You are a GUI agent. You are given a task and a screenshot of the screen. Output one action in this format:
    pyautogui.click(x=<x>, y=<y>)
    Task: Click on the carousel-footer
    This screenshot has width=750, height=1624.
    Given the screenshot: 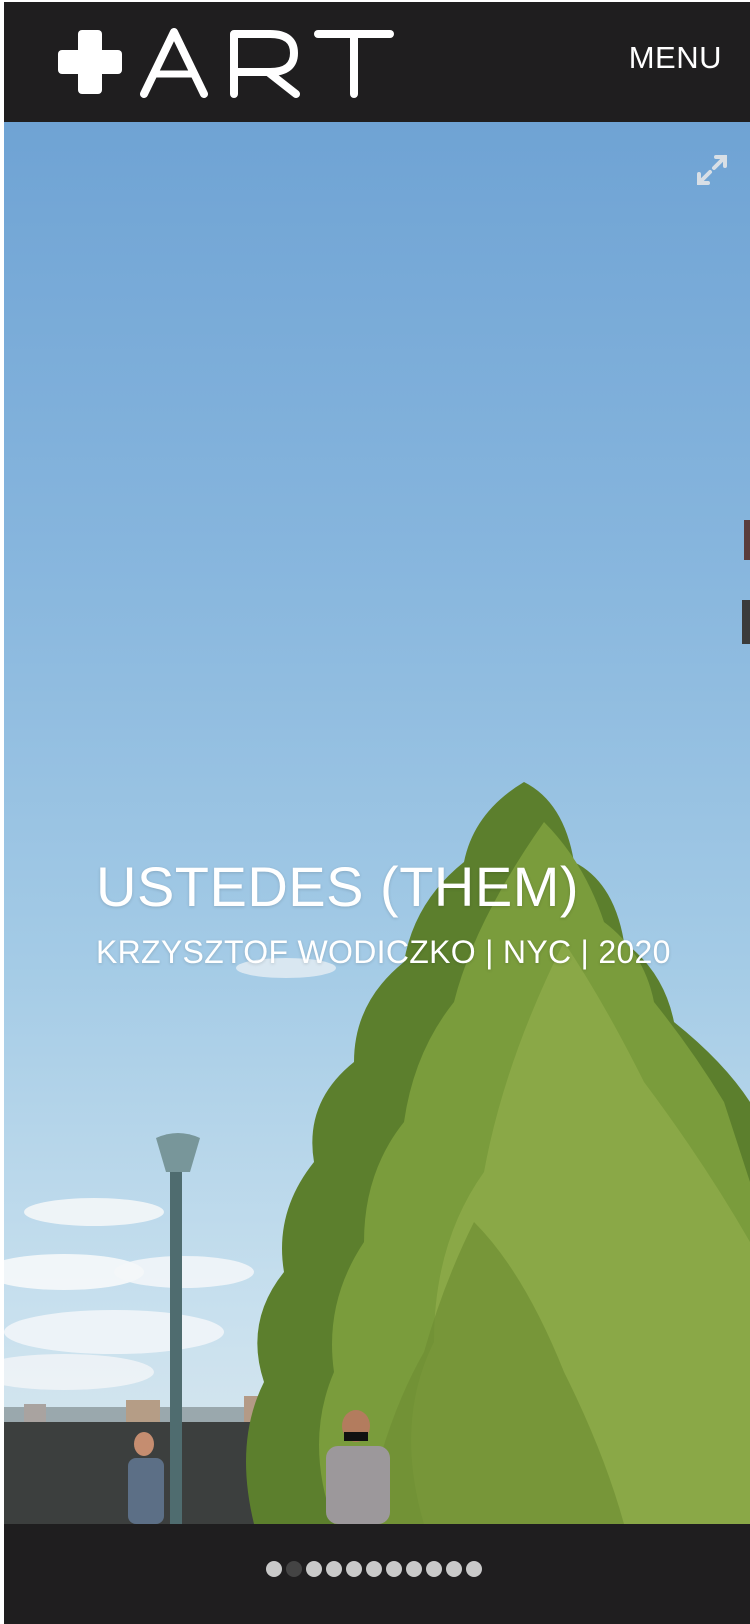 What is the action you would take?
    pyautogui.click(x=377, y=1574)
    